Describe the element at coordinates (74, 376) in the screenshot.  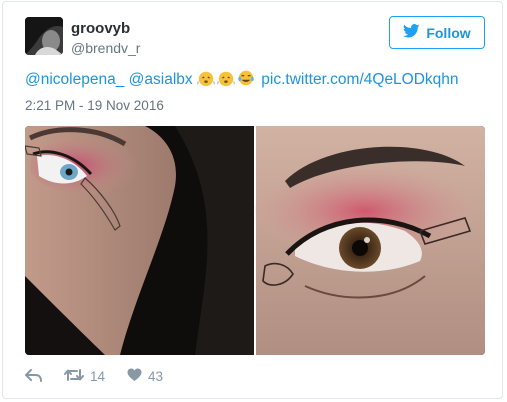
I see `retweet-icon` at that location.